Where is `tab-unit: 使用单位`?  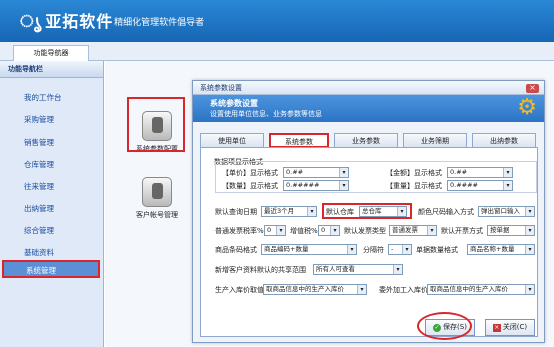
tab-unit: 使用单位 is located at coordinates (232, 140).